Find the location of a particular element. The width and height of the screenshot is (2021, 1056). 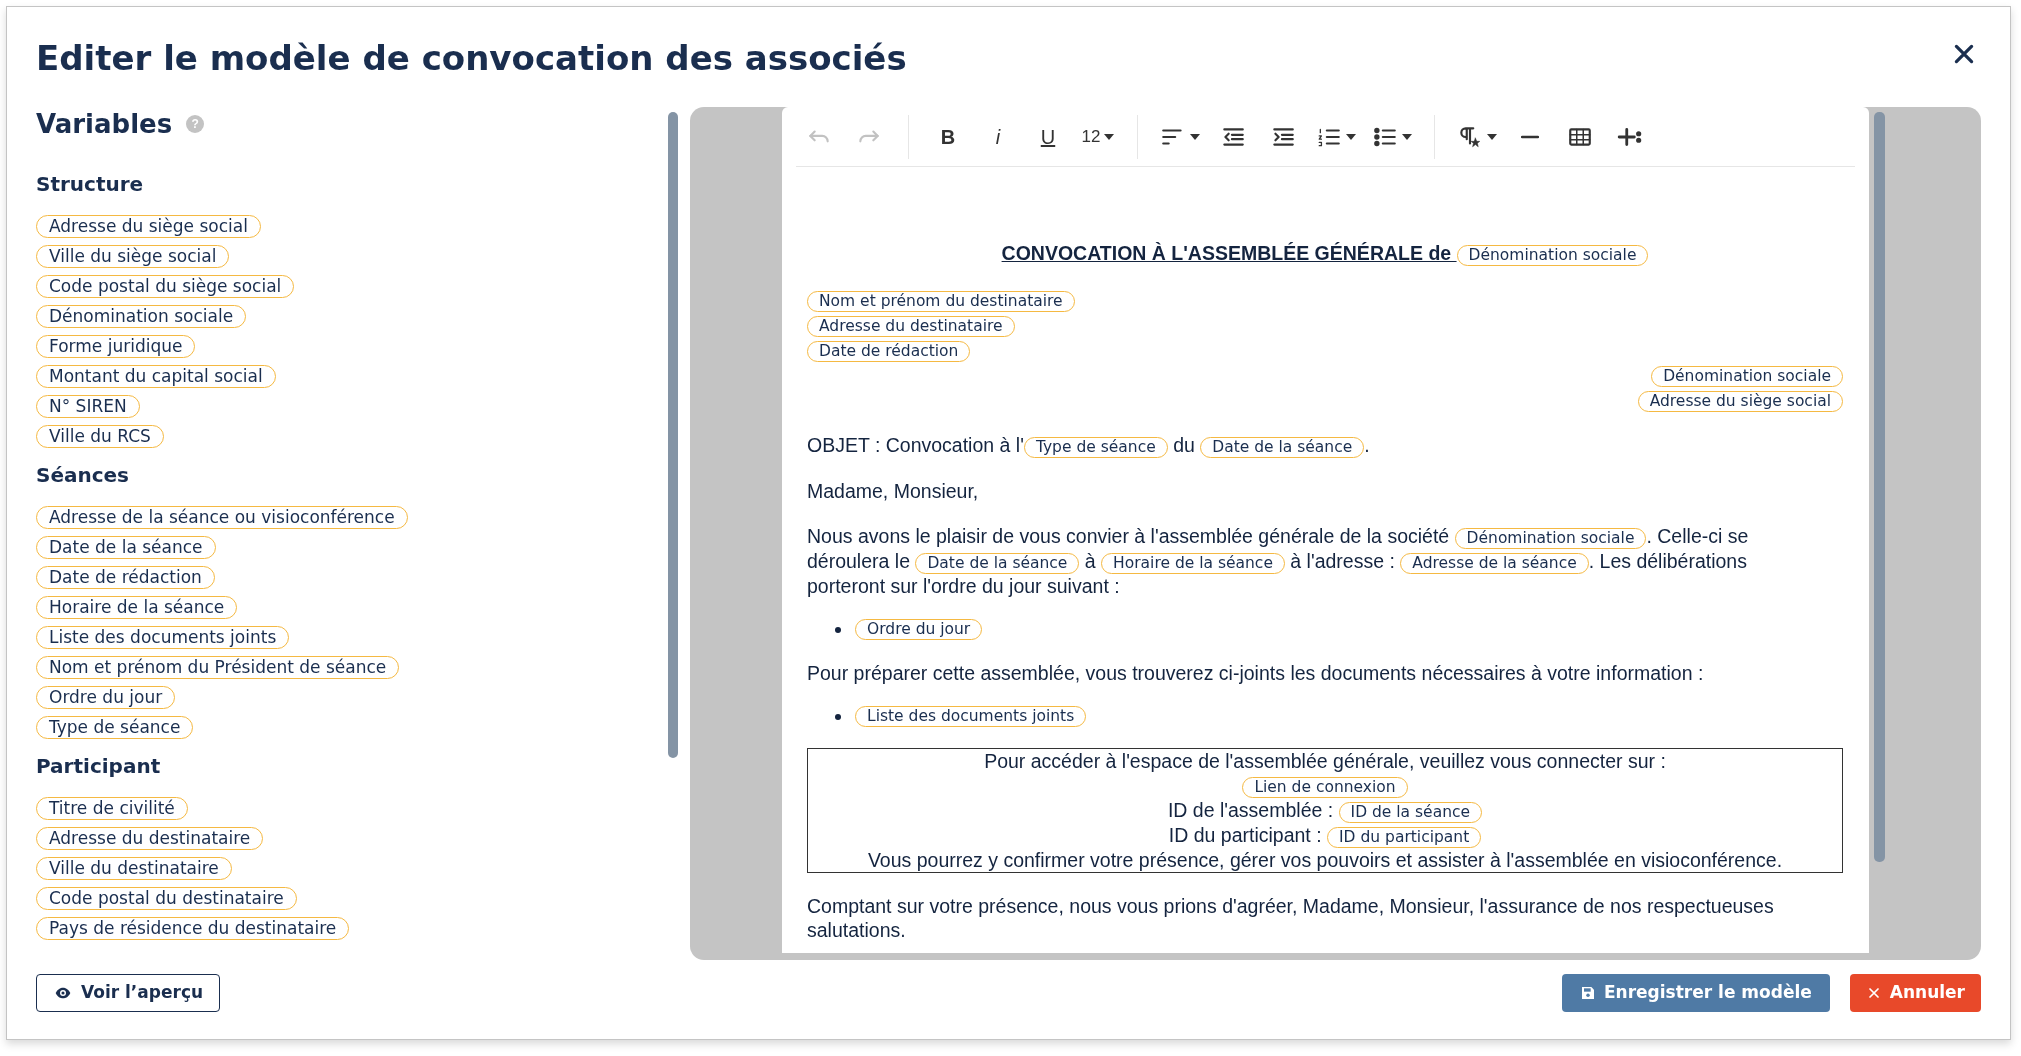

underline-button: U is located at coordinates (1048, 136).